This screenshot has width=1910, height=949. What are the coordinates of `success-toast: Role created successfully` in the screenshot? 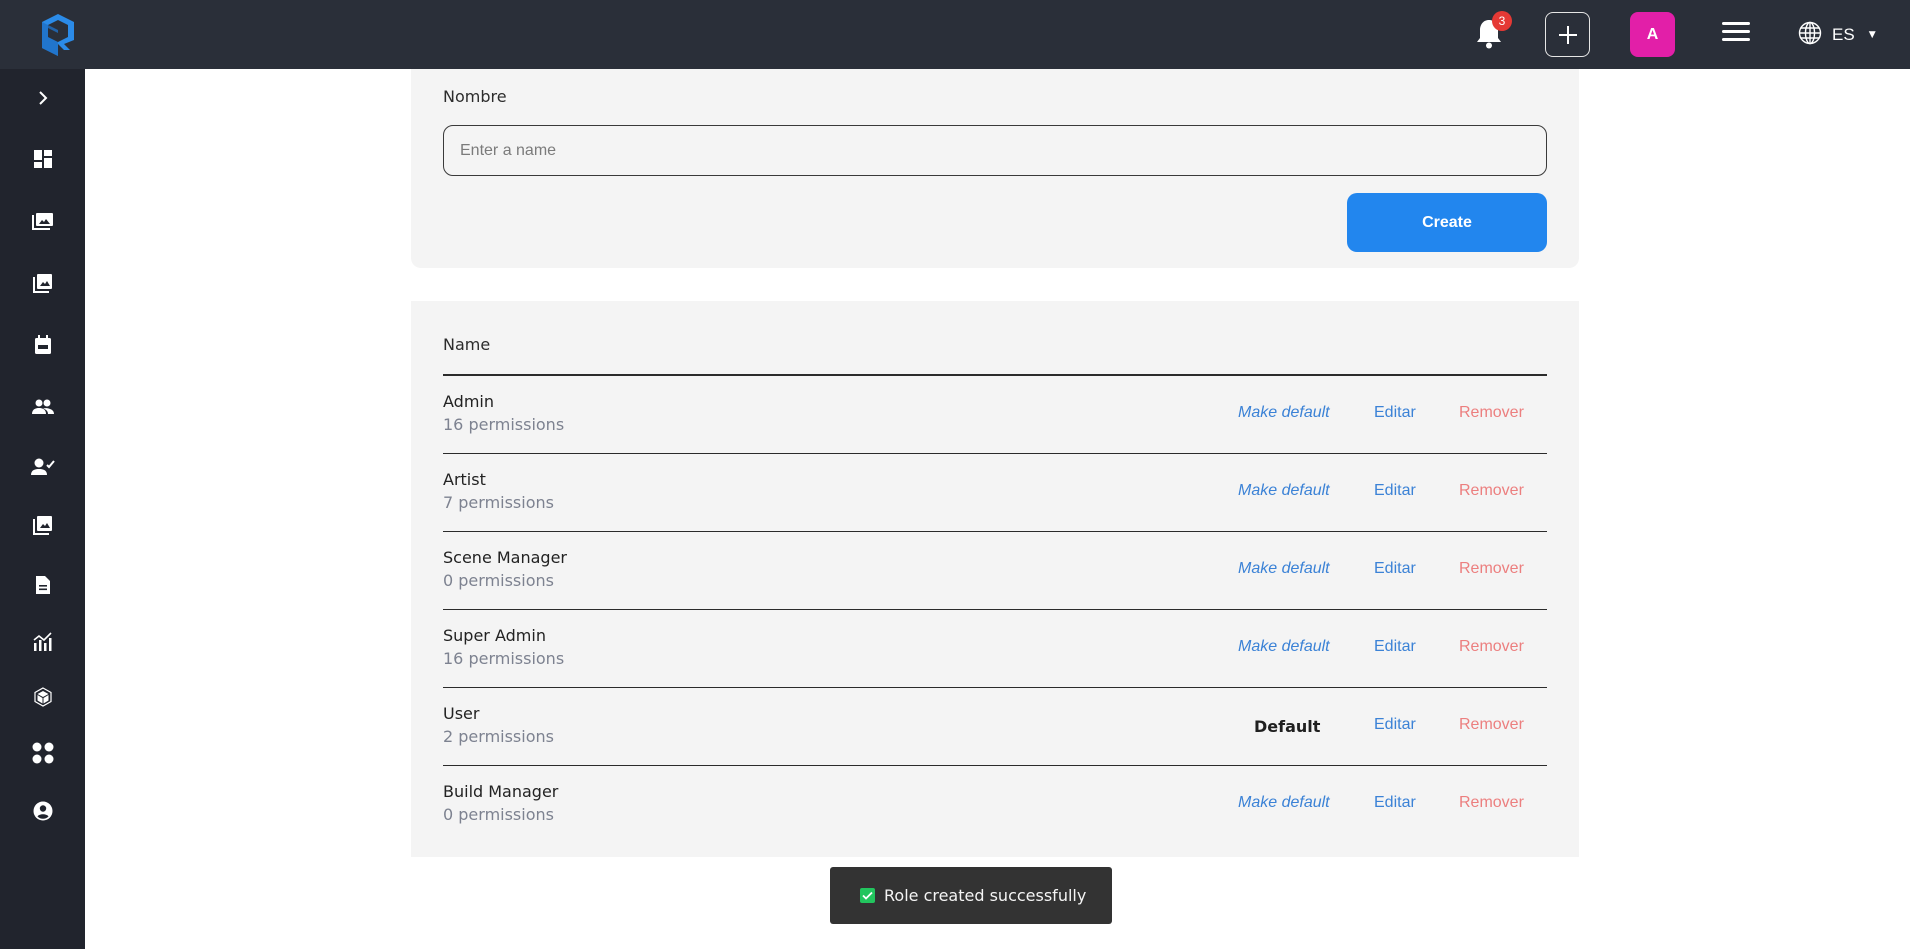 It's located at (971, 895).